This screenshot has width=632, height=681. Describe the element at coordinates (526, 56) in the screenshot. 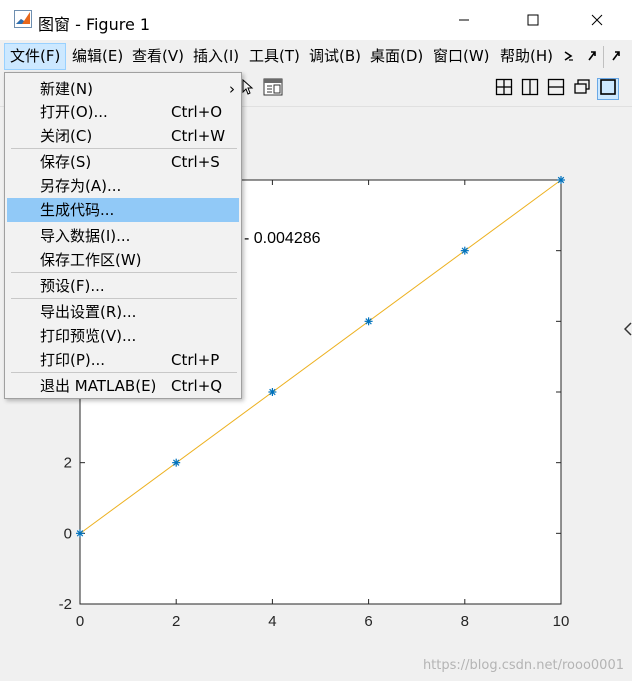

I see `menu-help: 帮助(H)` at that location.